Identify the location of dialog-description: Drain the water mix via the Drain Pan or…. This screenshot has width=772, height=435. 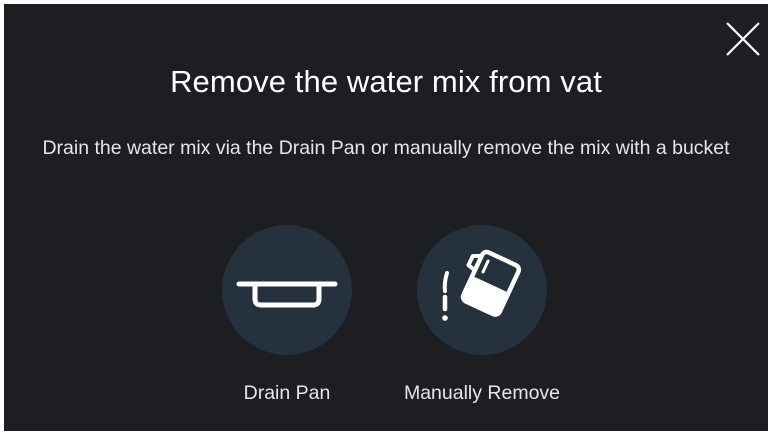
(386, 148).